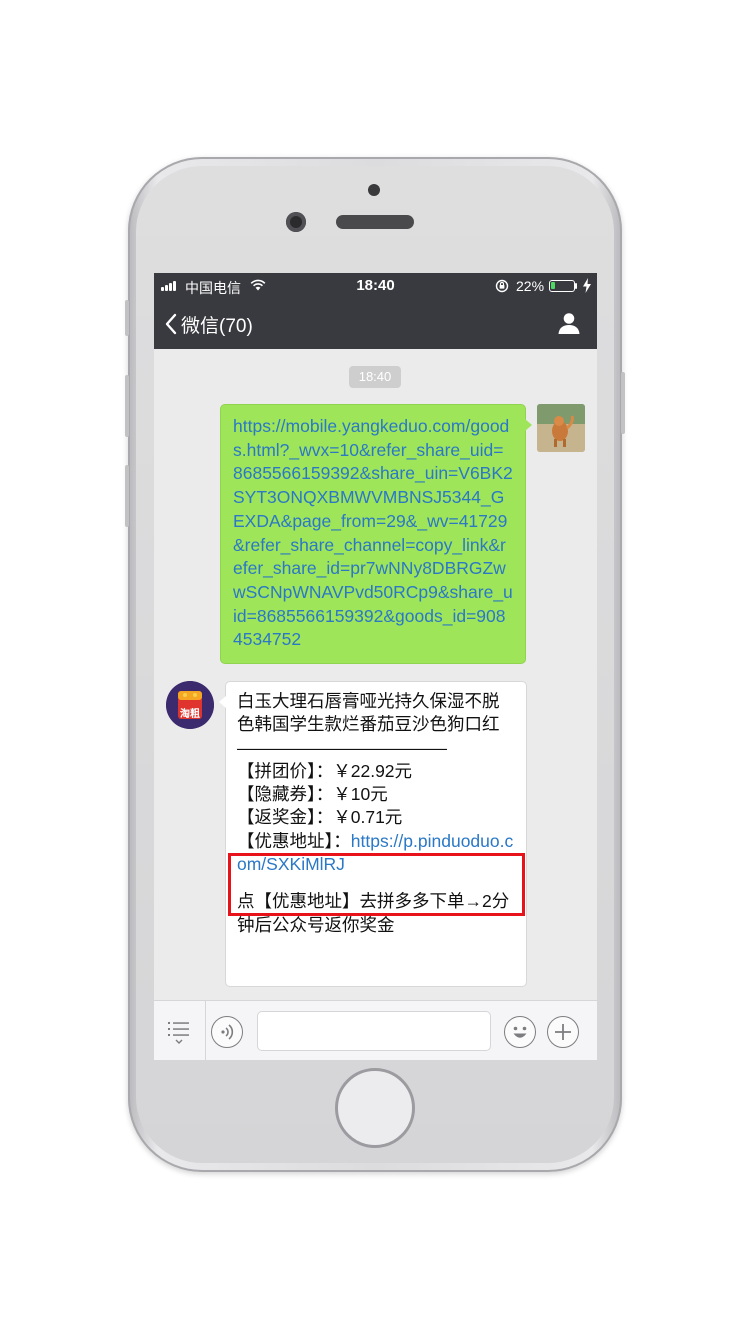  I want to click on emoji-button, so click(520, 1032).